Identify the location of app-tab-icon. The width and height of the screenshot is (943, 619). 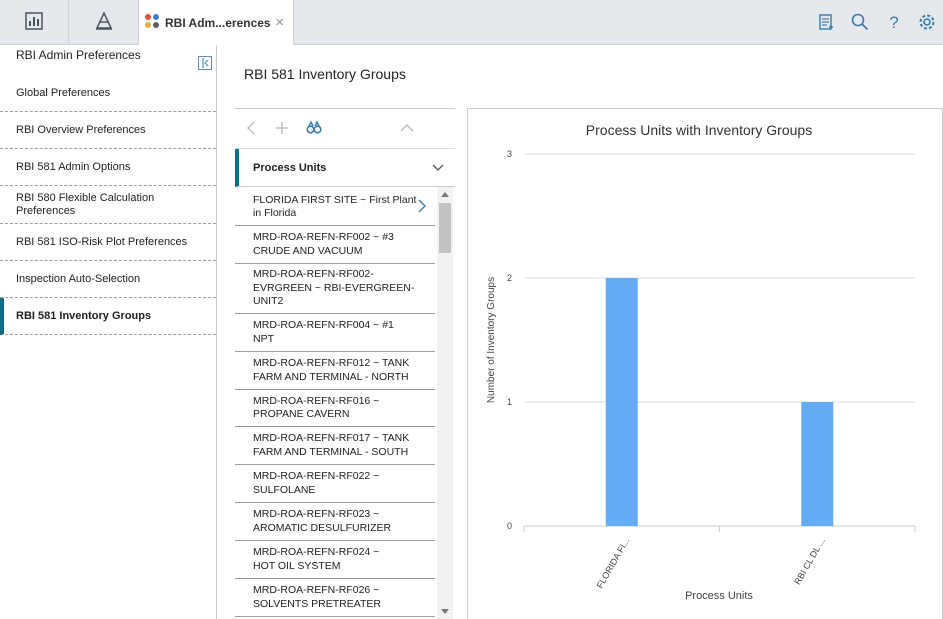
(152, 22).